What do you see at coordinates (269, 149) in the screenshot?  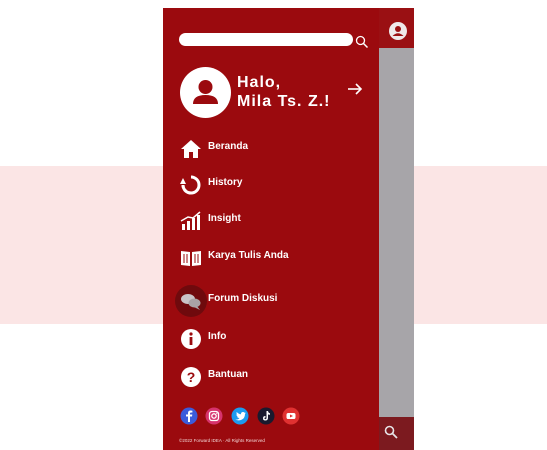 I see `sidebar-item-beranda: Beranda` at bounding box center [269, 149].